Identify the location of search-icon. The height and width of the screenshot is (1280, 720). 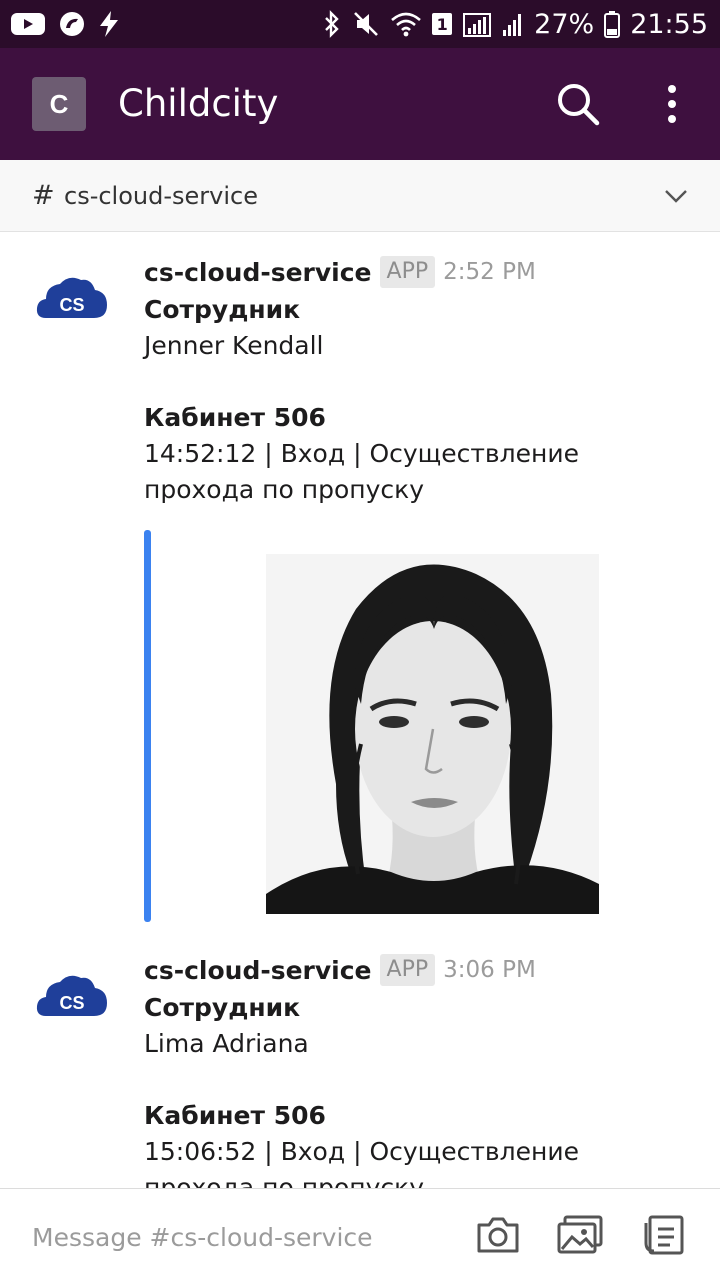
(579, 105).